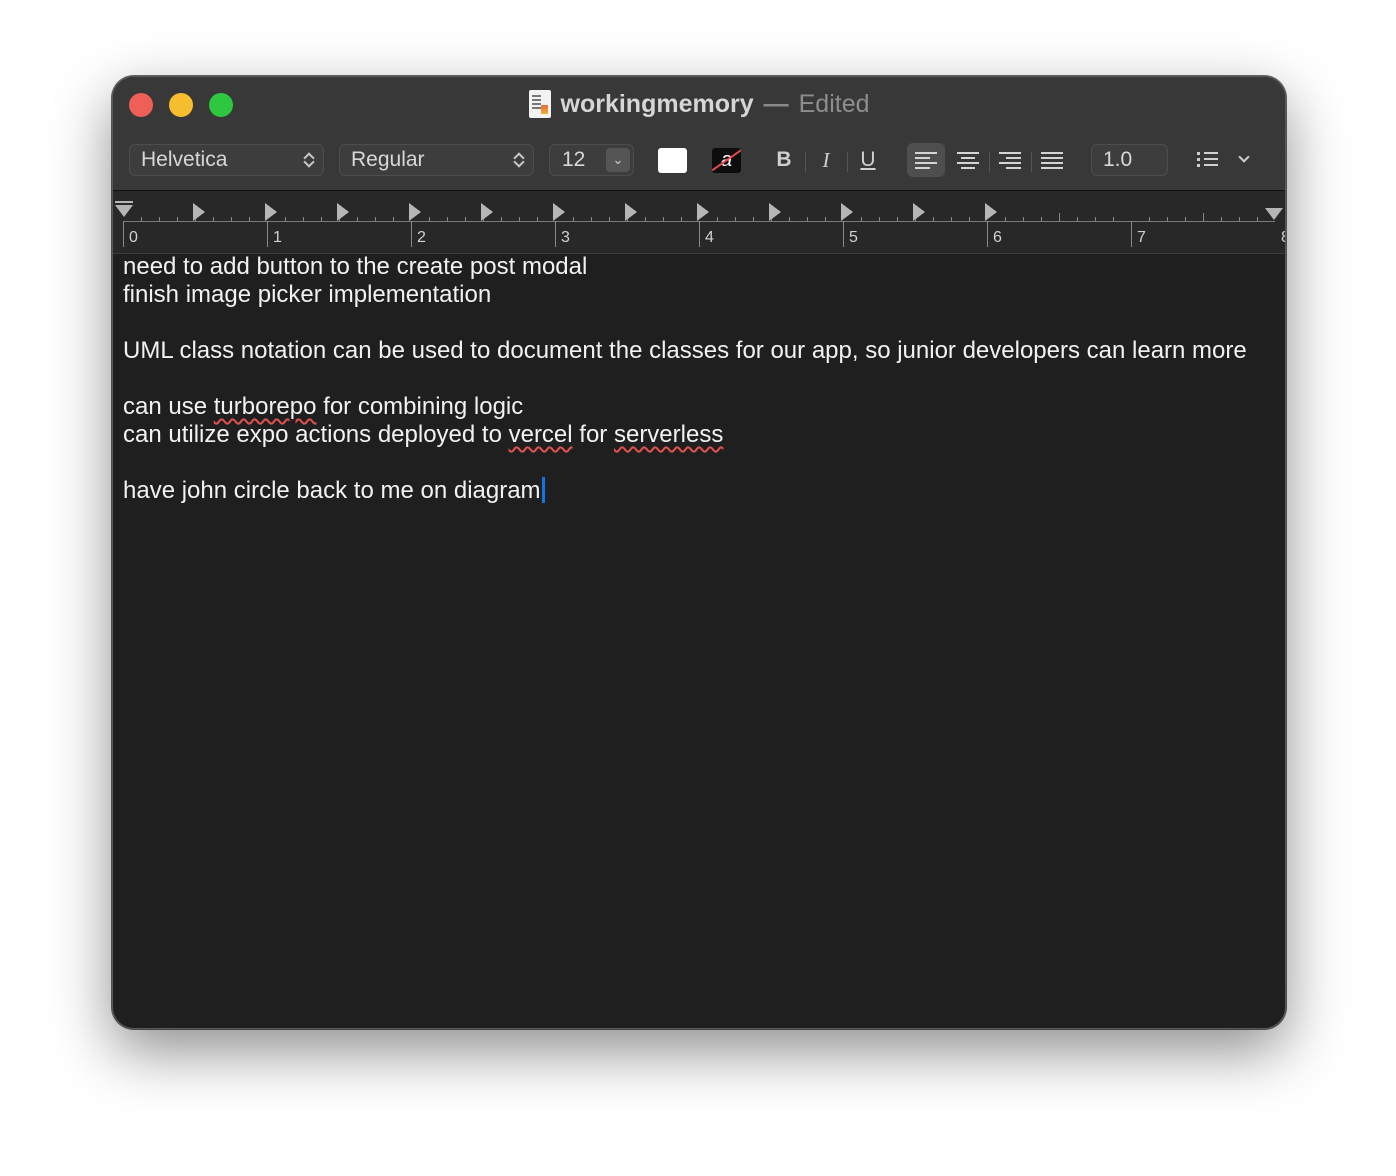  Describe the element at coordinates (672, 160) in the screenshot. I see `text-color-well` at that location.